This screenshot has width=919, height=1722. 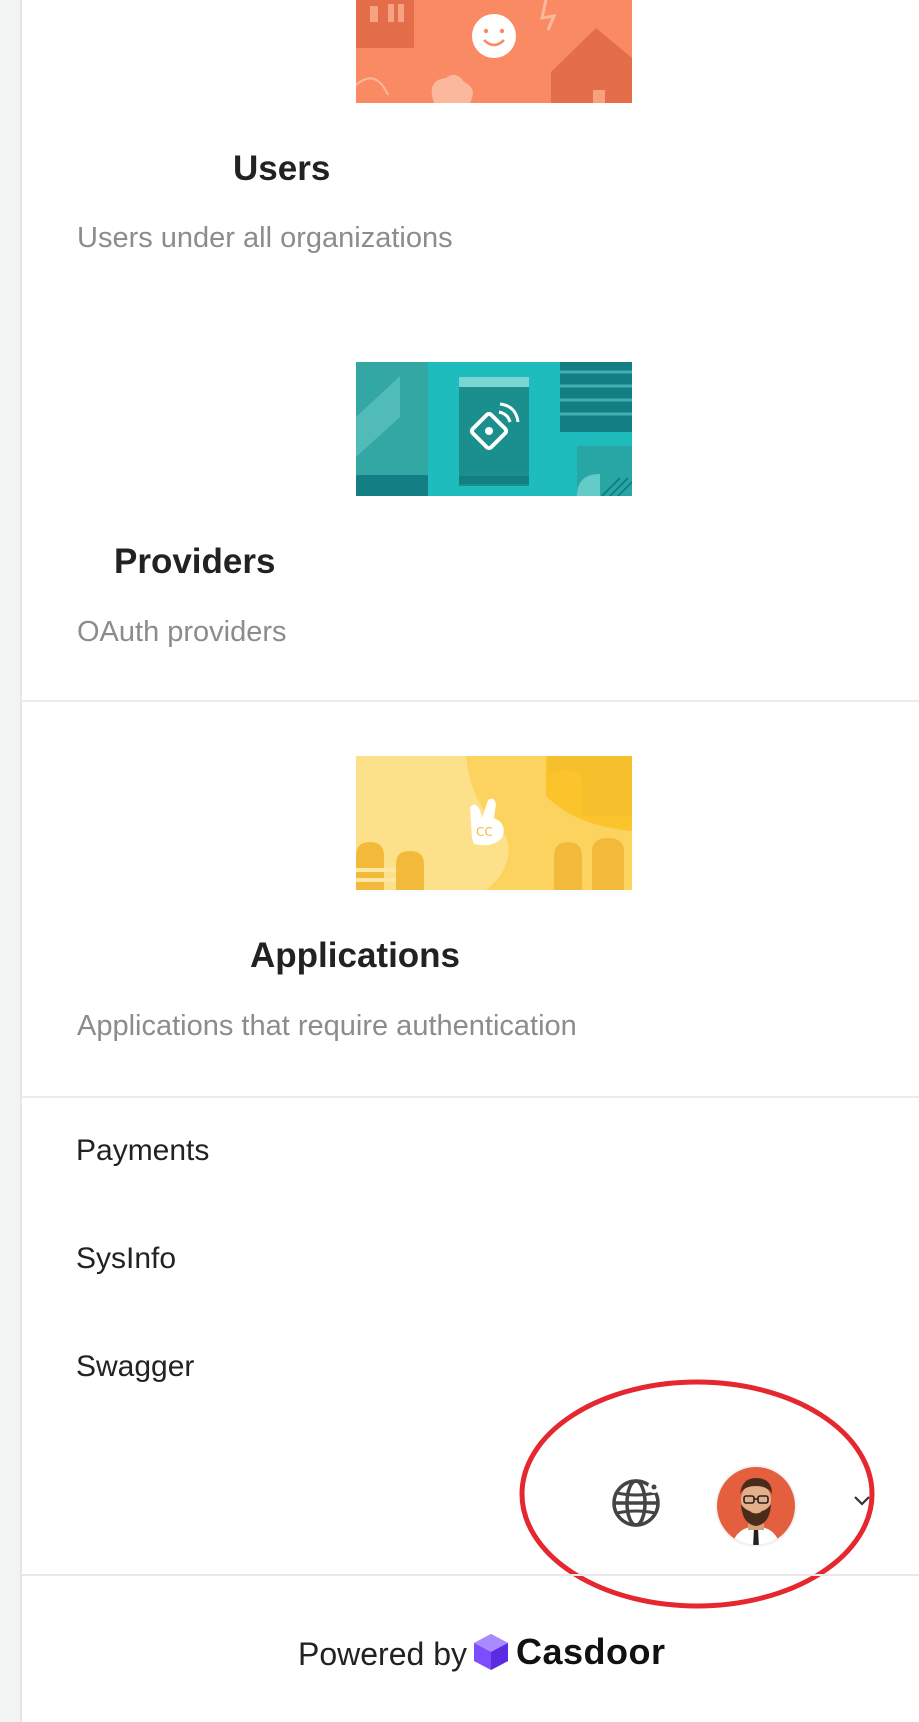 I want to click on users-card-description: Users under all organizations, so click(x=265, y=238).